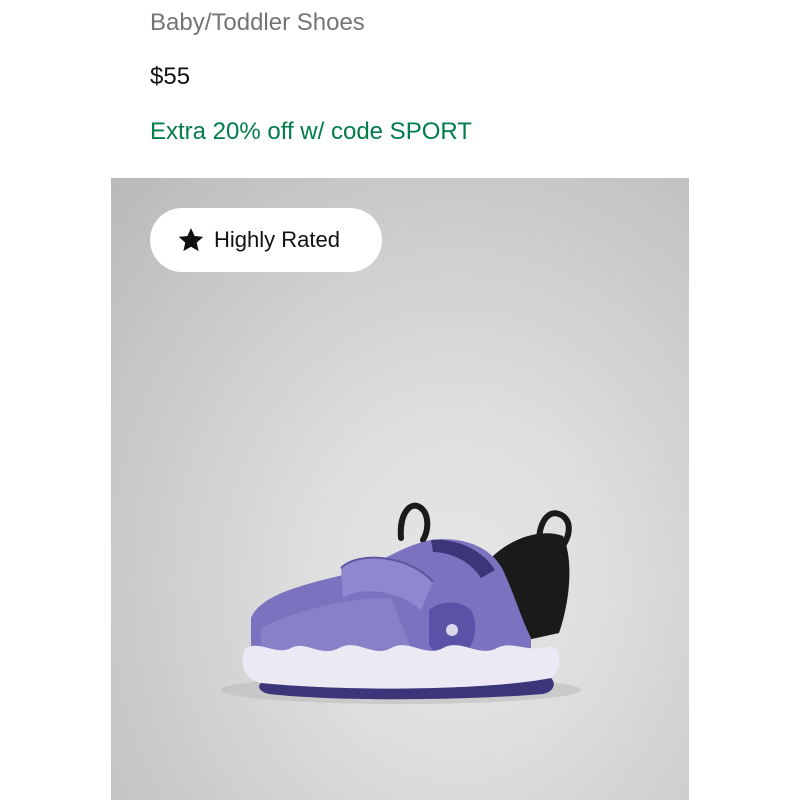 This screenshot has width=800, height=800. What do you see at coordinates (191, 240) in the screenshot?
I see `star-icon` at bounding box center [191, 240].